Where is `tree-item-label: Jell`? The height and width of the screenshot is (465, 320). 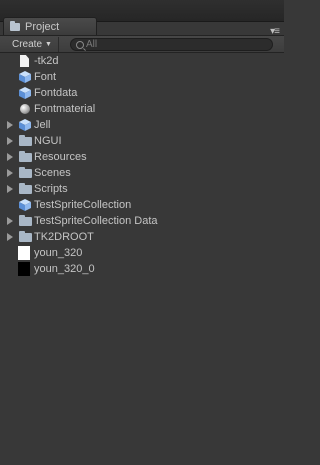
tree-item-label: Jell is located at coordinates (42, 125).